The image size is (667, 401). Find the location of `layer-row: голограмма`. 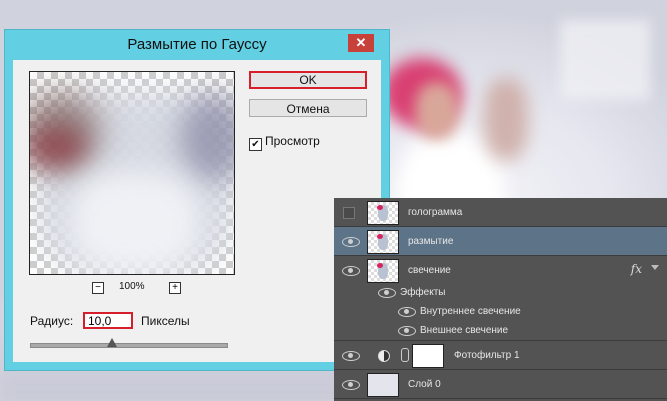

layer-row: голограмма is located at coordinates (500, 212).